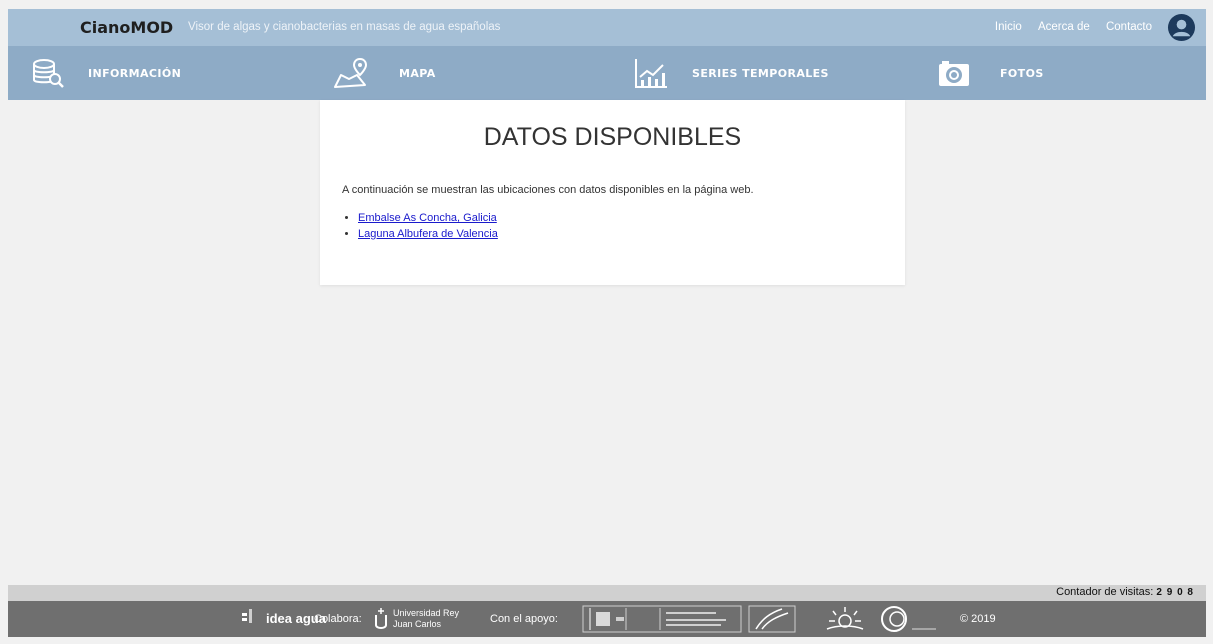 The width and height of the screenshot is (1213, 644). Describe the element at coordinates (417, 73) in the screenshot. I see `nav-label-mapa: MAPA` at that location.